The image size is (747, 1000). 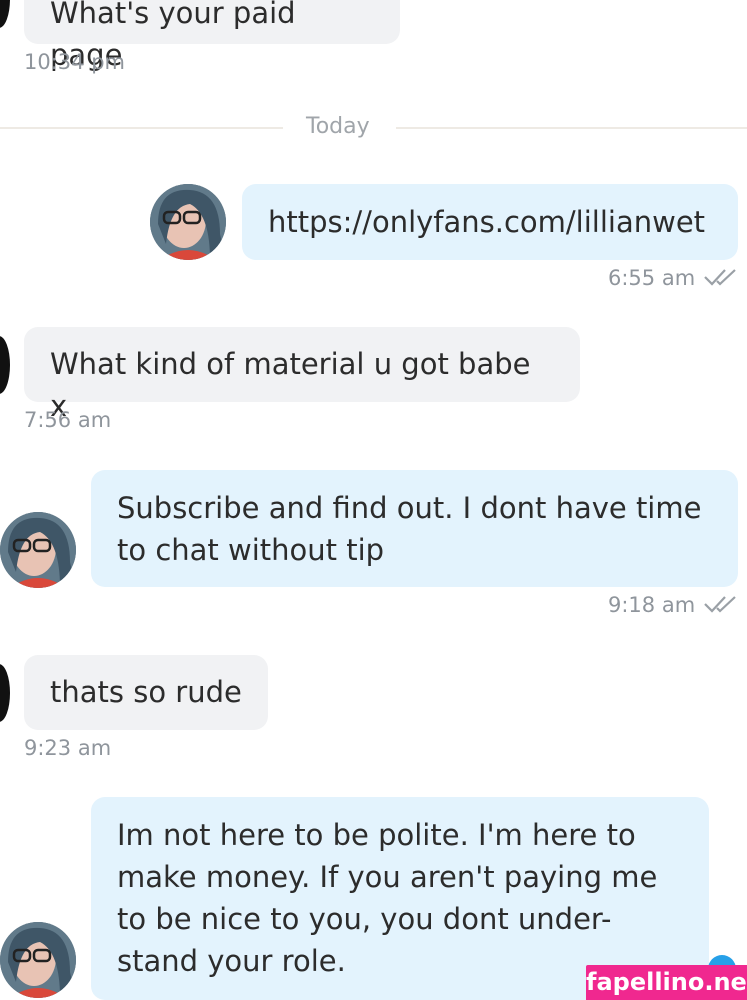 I want to click on message-timestamp: 7:56 am, so click(x=68, y=420).